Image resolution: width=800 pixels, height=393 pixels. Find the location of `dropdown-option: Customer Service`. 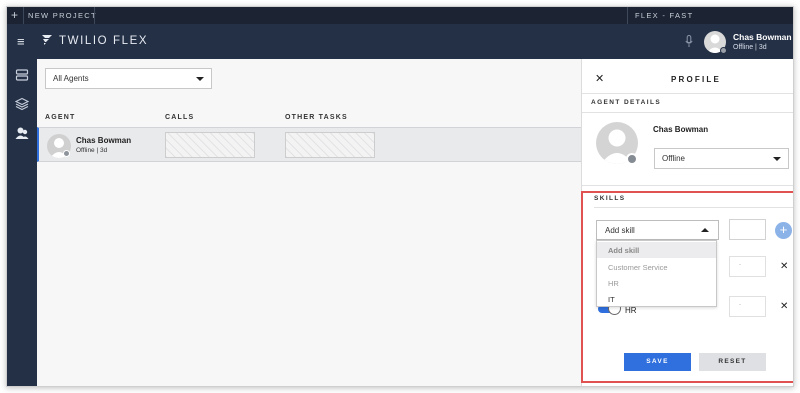

dropdown-option: Customer Service is located at coordinates (656, 267).